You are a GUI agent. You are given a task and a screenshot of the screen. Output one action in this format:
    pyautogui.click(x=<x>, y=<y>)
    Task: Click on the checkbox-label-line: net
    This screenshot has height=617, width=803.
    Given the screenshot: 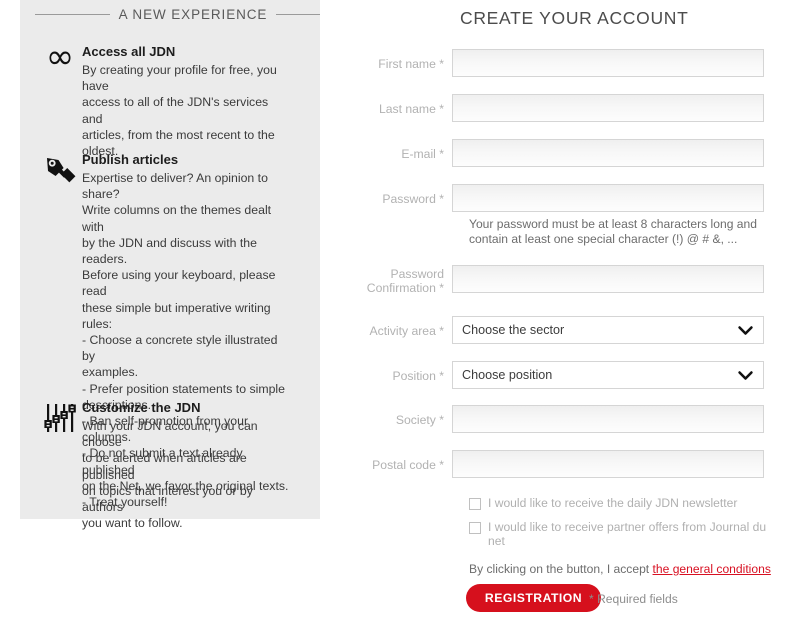 What is the action you would take?
    pyautogui.click(x=496, y=541)
    